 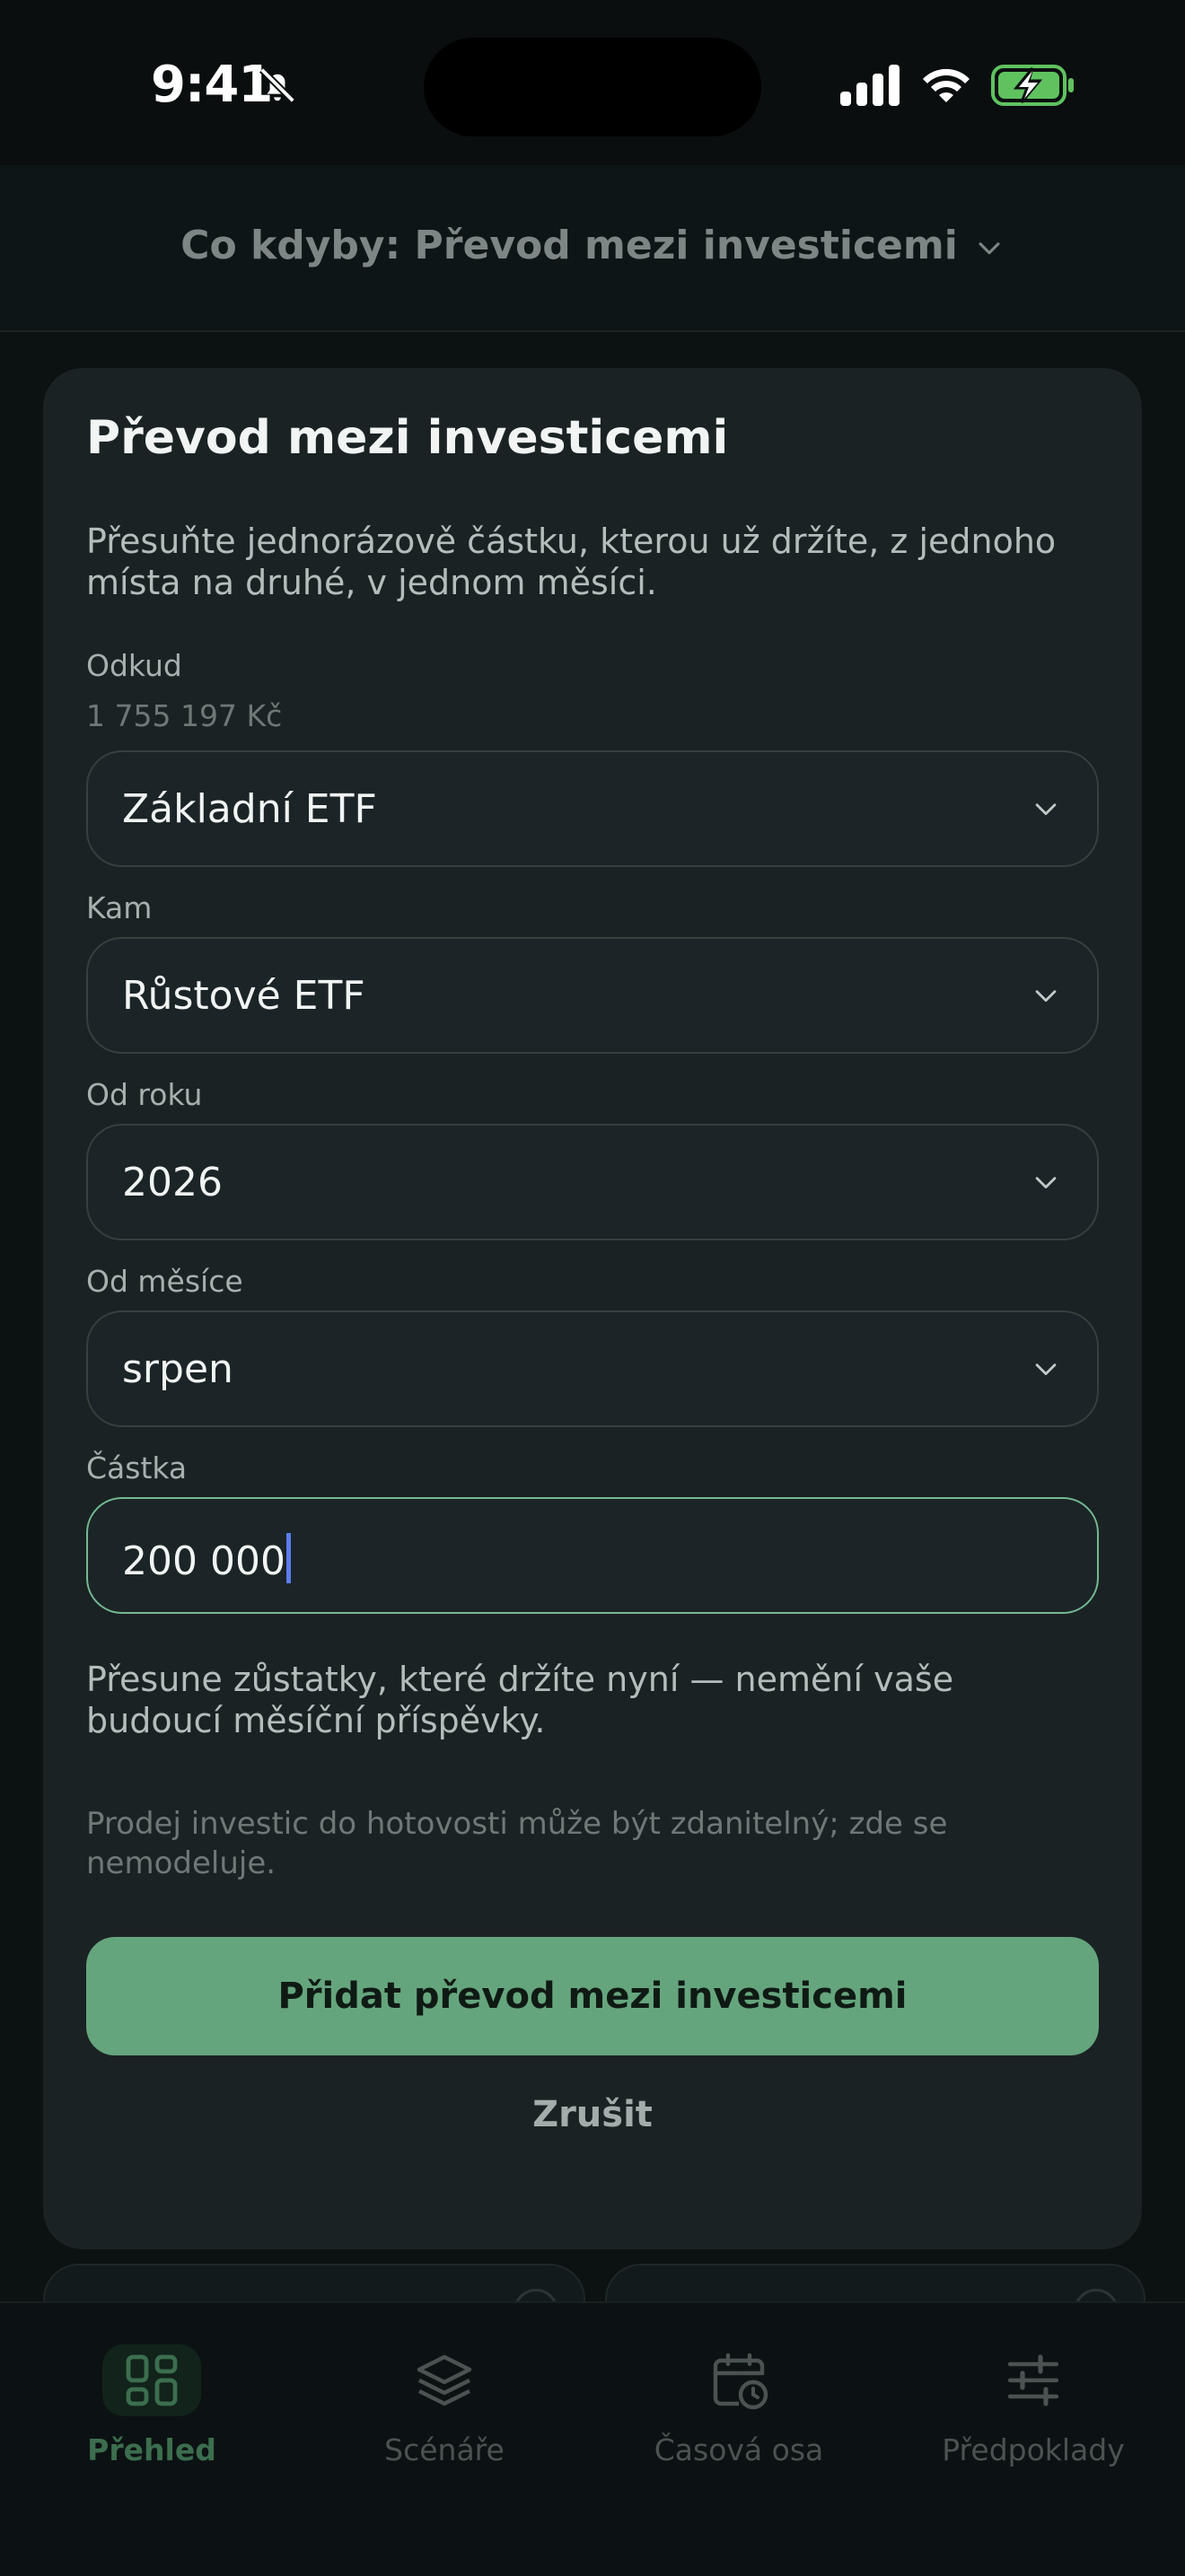 What do you see at coordinates (184, 715) in the screenshot?
I see `from-balance: 1 755 197 Kč` at bounding box center [184, 715].